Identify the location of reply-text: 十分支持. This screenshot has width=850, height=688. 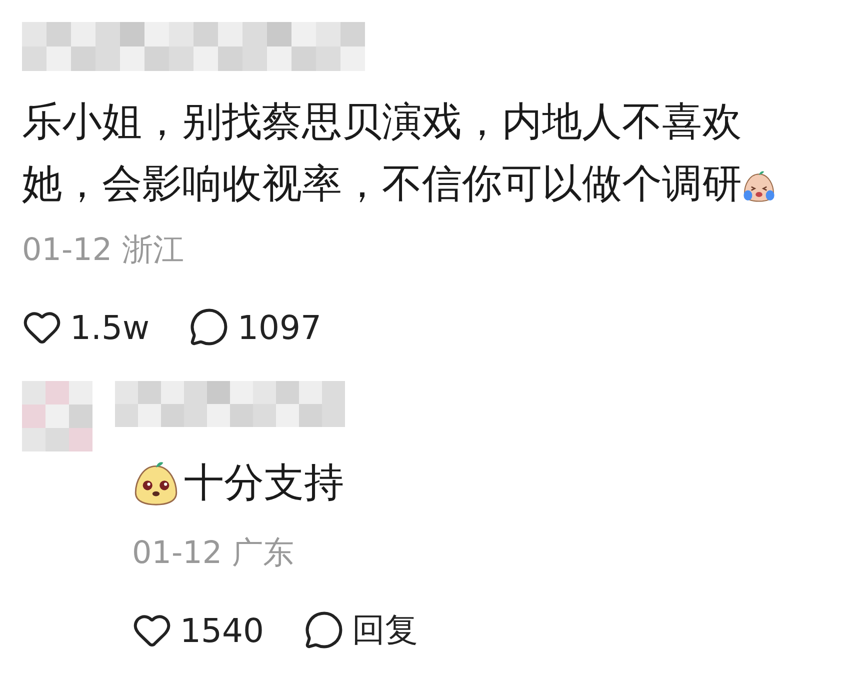
(264, 483).